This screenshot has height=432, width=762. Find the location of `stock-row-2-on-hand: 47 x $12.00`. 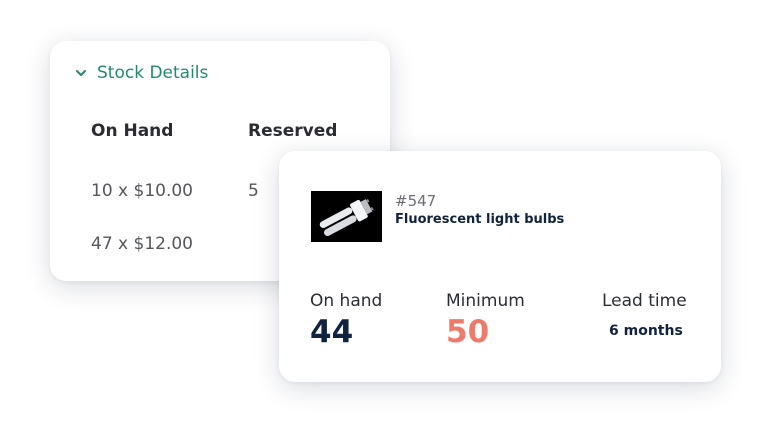

stock-row-2-on-hand: 47 x $12.00 is located at coordinates (142, 244).